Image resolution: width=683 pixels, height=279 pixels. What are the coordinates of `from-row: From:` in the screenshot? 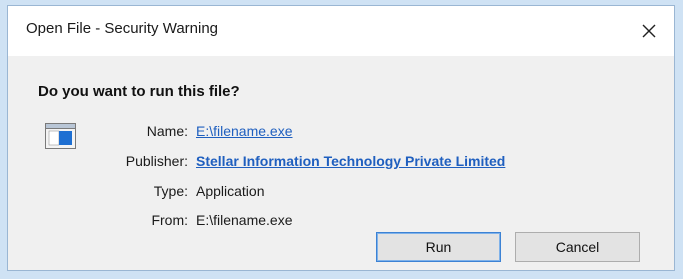 It's located at (138, 220).